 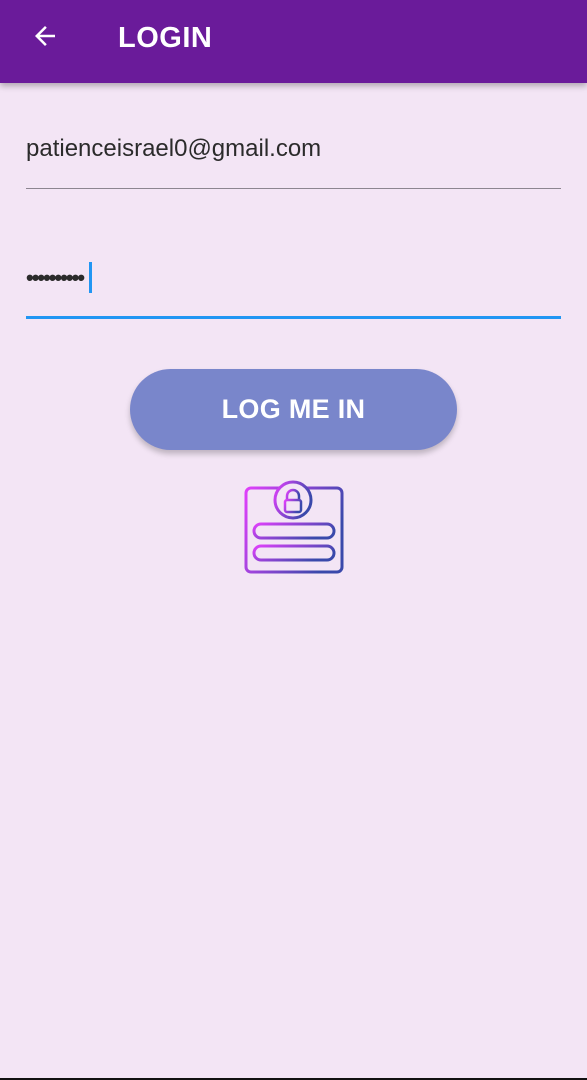 I want to click on back-button, so click(x=46, y=38).